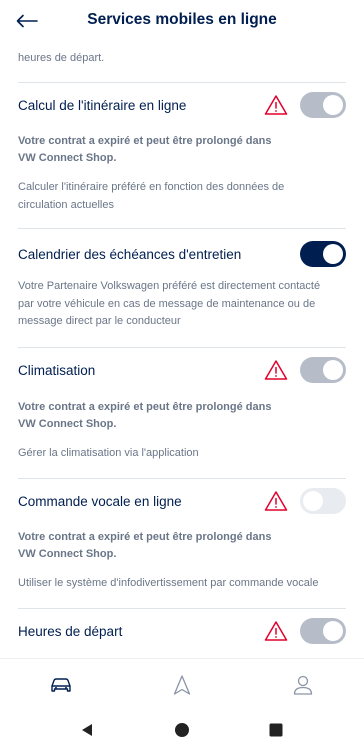  I want to click on system-recents-button, so click(276, 730).